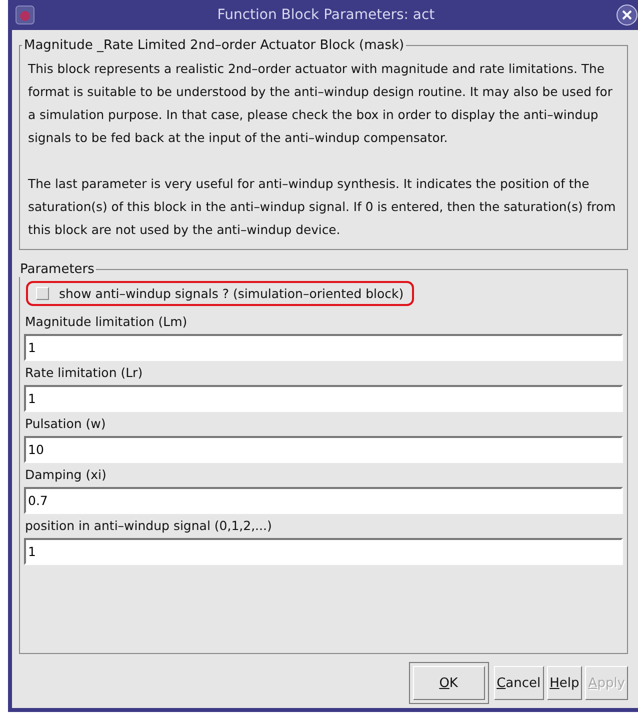  What do you see at coordinates (321, 103) in the screenshot?
I see `description-text: This block represents a realistic 2nd–order actuator with magnitude and rate limitations. The format is suitable to be understood by the anti–windup design routine. It may also be used for a simulation purpose. In that case, please check the box in order to display the anti–windup signals to be fed back at the input of the anti–windup compensator.` at bounding box center [321, 103].